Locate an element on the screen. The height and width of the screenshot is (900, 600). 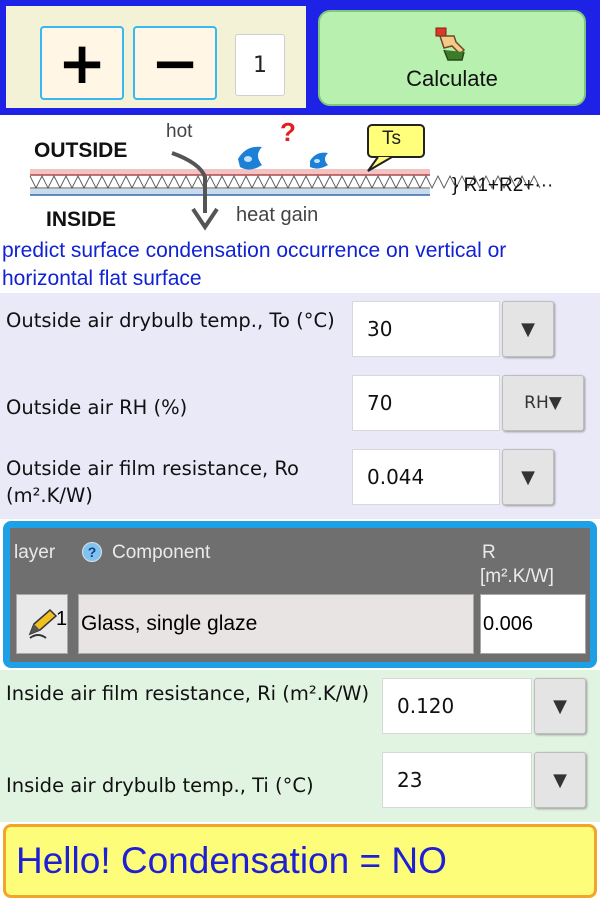
outside-rh-dropdown: RH▼ is located at coordinates (543, 403).